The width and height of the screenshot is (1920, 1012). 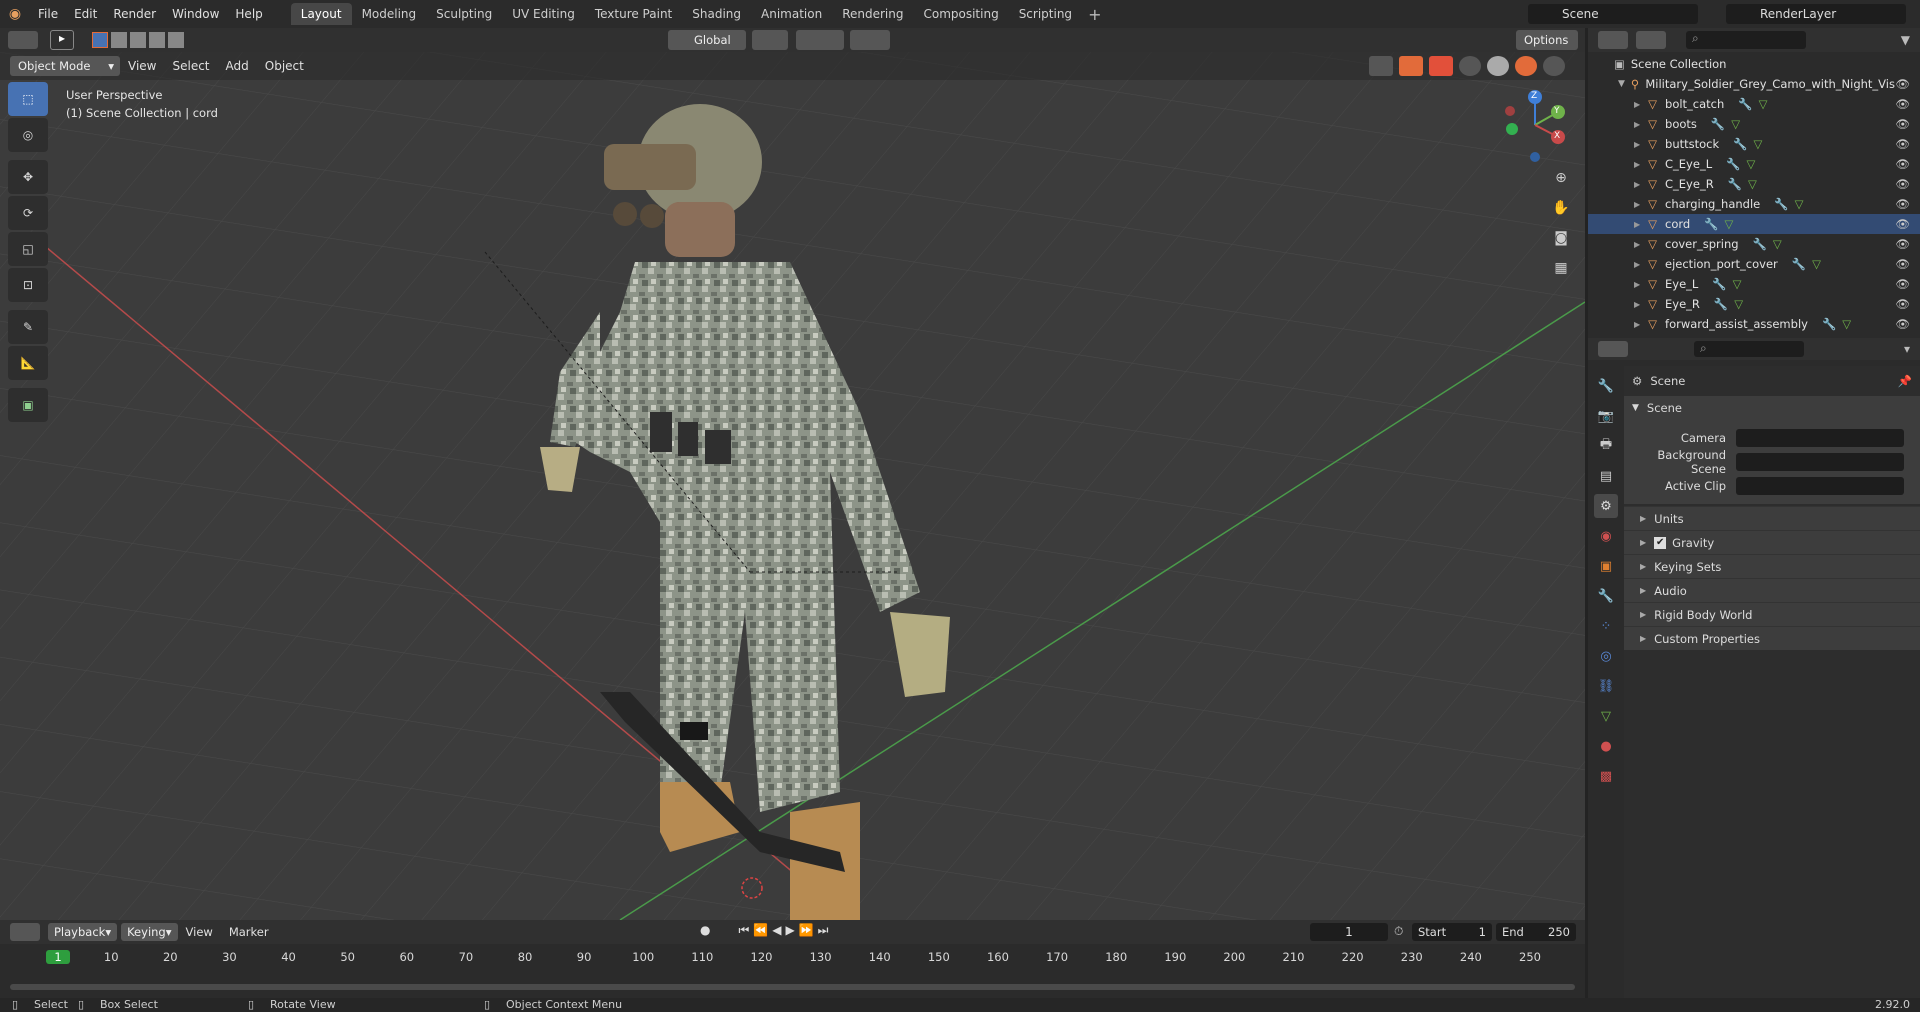 I want to click on pan-hand-icon: ✋, so click(x=1561, y=212).